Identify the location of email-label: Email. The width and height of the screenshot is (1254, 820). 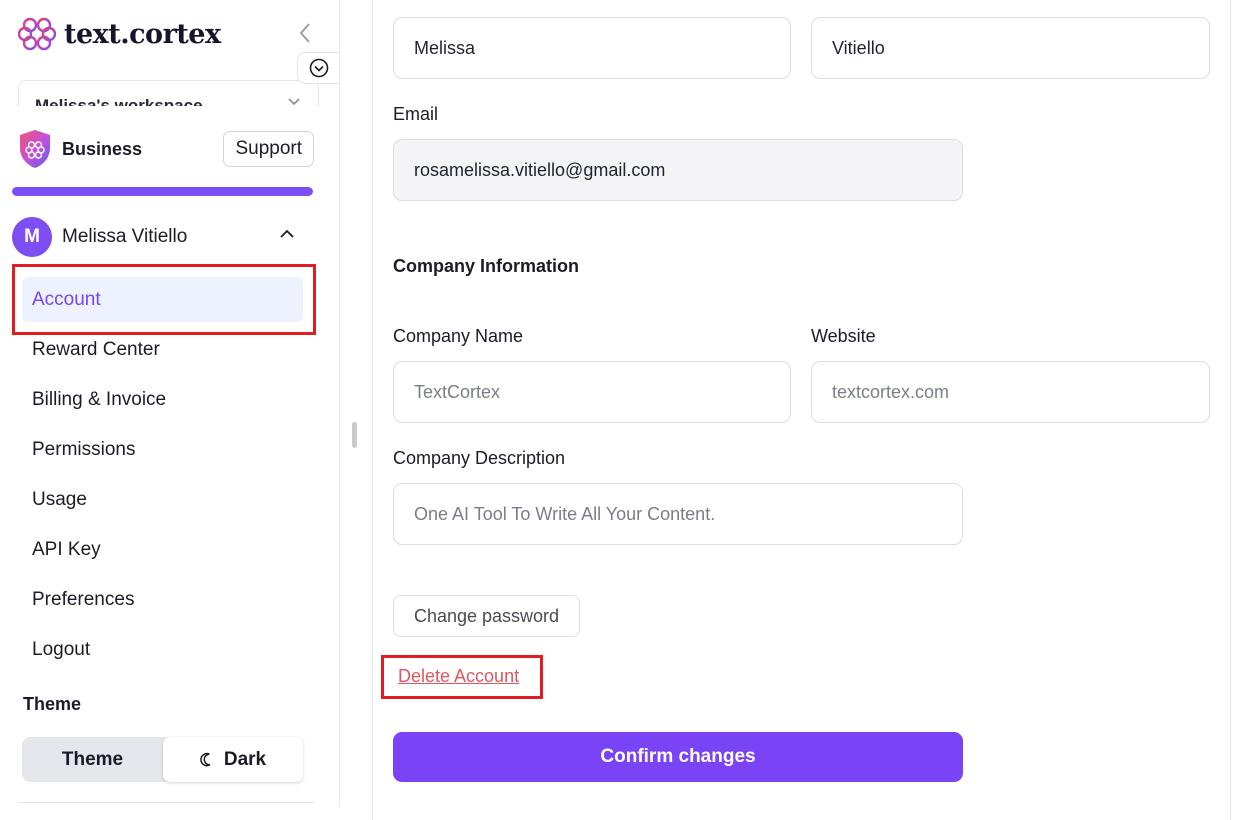
(416, 114).